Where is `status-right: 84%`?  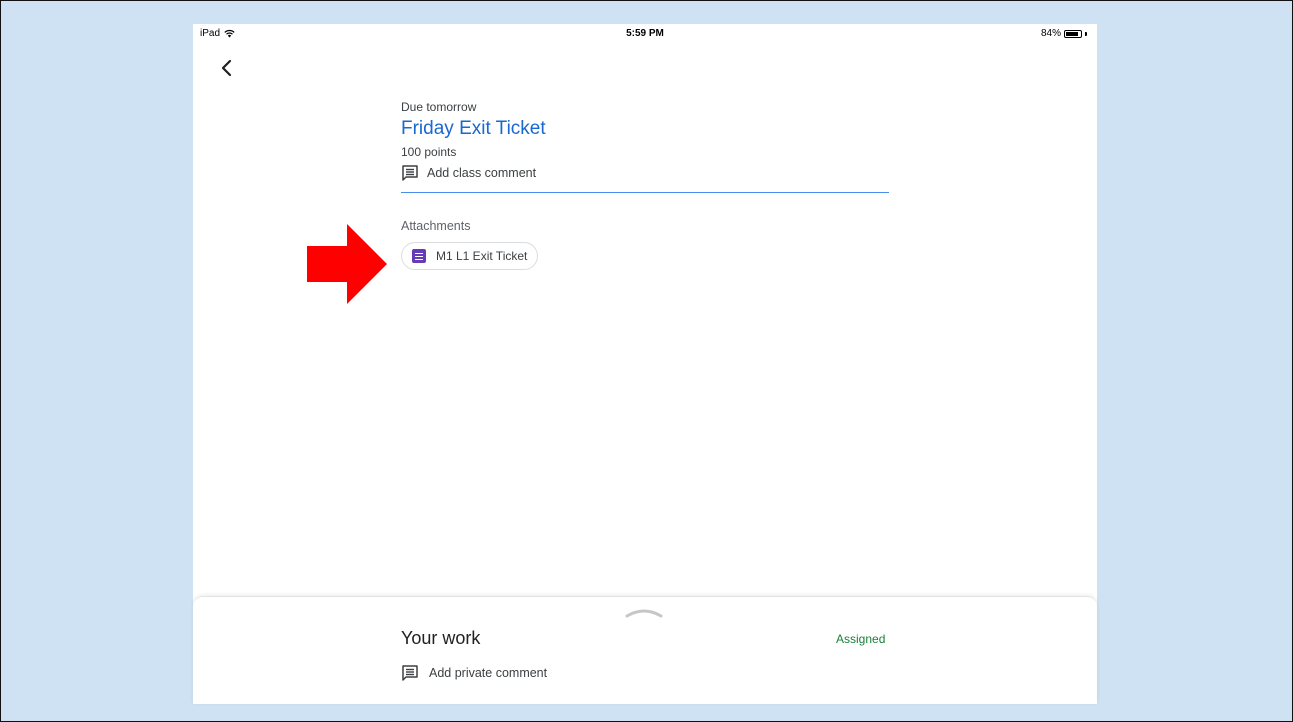
status-right: 84% is located at coordinates (1064, 33).